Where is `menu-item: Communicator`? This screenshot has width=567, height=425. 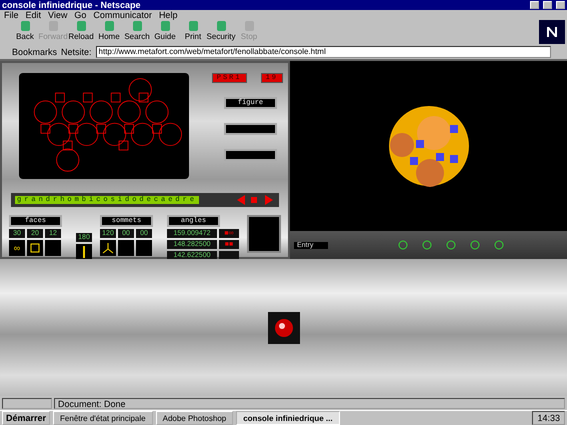 menu-item: Communicator is located at coordinates (122, 15).